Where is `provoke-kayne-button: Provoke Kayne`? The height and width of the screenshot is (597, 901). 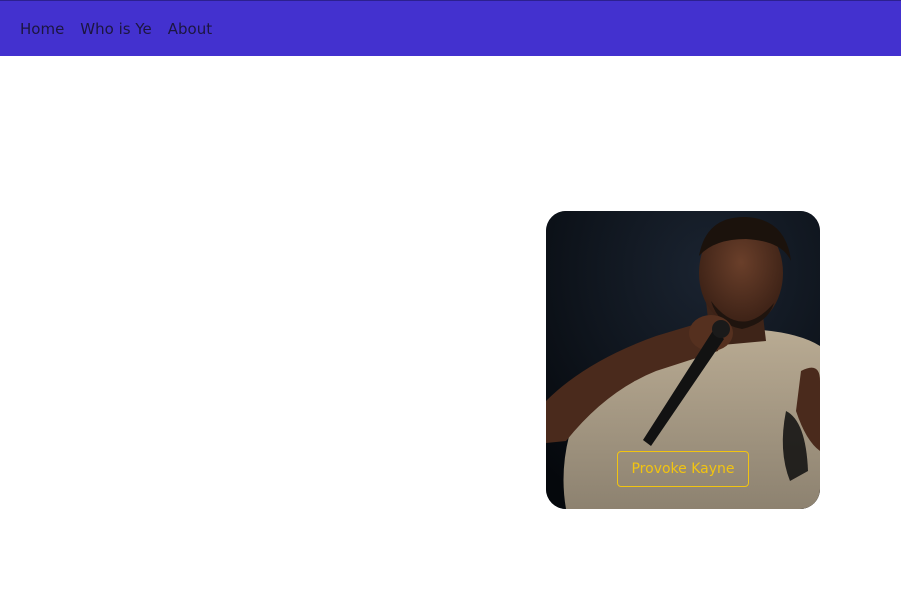 provoke-kayne-button: Provoke Kayne is located at coordinates (683, 469).